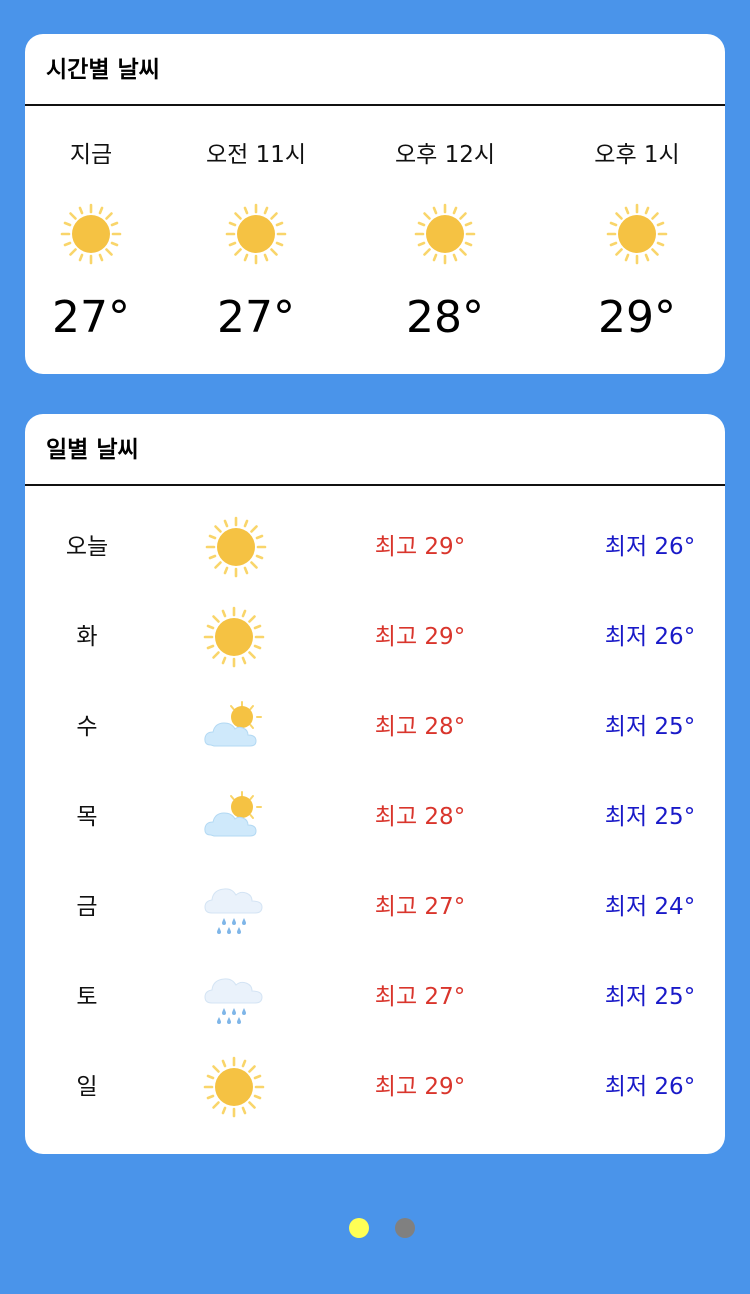  I want to click on day-name: 오늘, so click(87, 547).